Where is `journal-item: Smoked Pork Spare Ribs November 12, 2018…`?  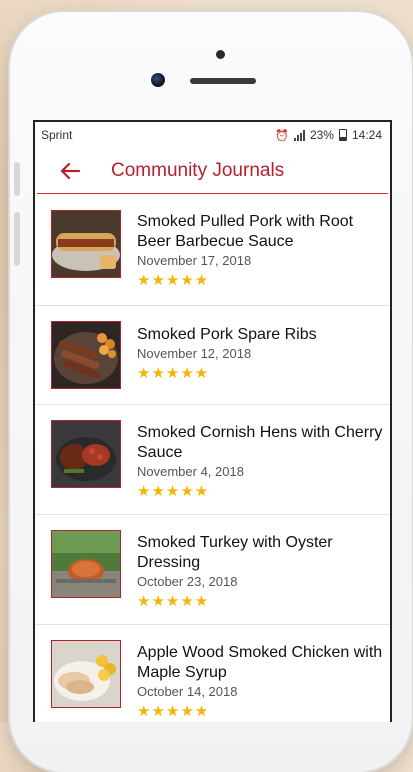
journal-item: Smoked Pork Spare Ribs November 12, 2018… is located at coordinates (212, 355).